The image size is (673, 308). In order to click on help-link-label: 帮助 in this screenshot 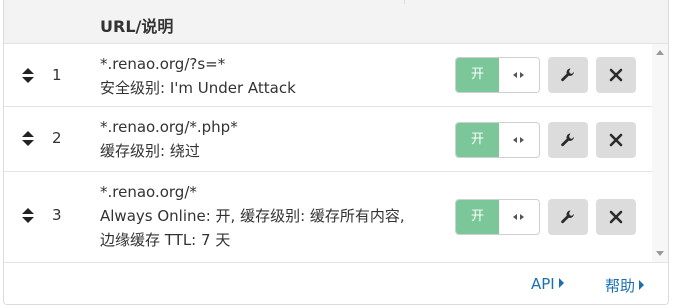, I will do `click(620, 286)`.